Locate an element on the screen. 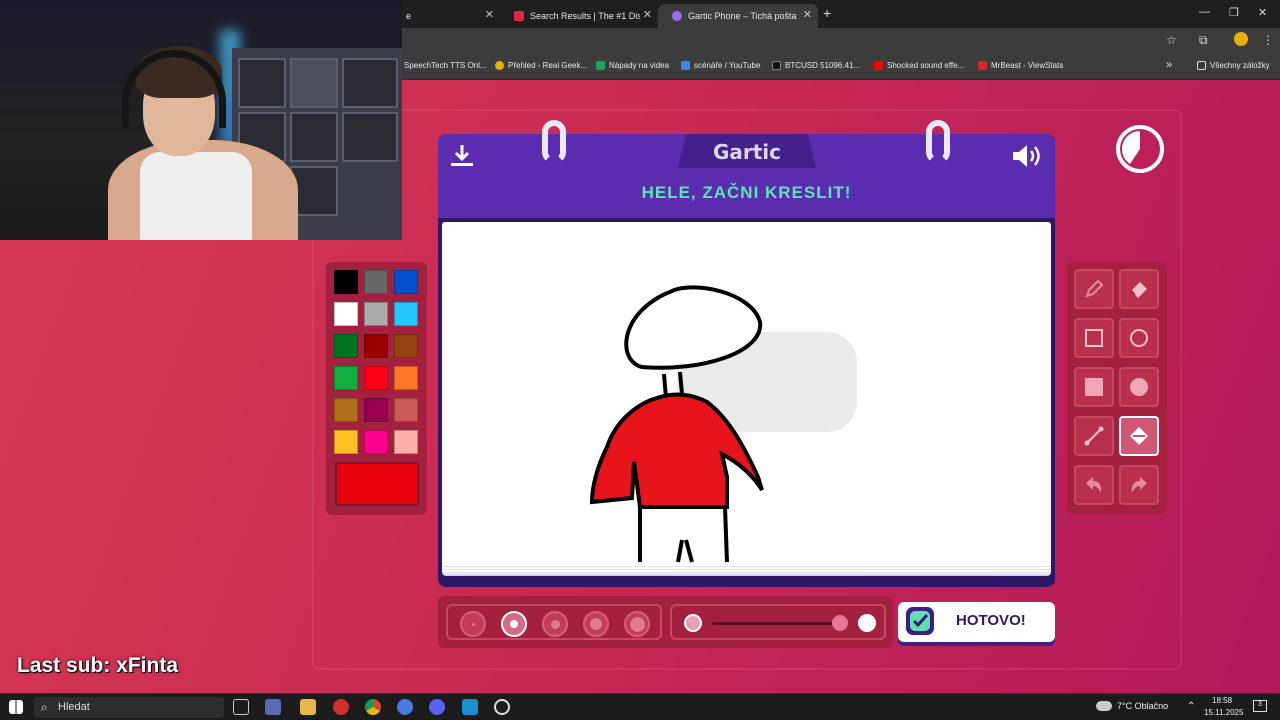 Image resolution: width=1280 pixels, height=720 pixels. close-window-button: ✕ is located at coordinates (1262, 12).